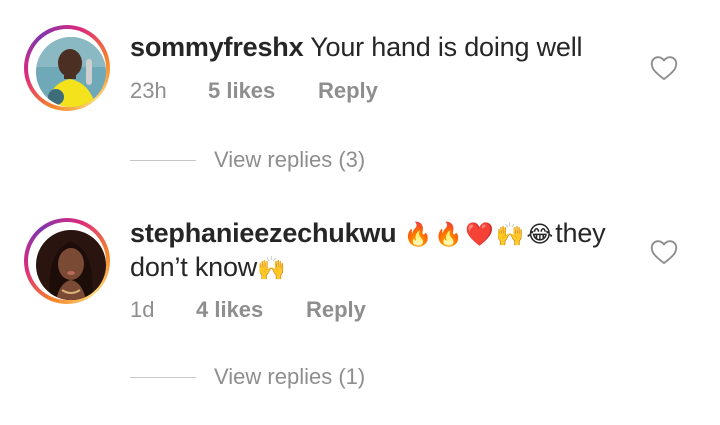 The width and height of the screenshot is (720, 425). What do you see at coordinates (290, 159) in the screenshot?
I see `view-replies-label: View replies (3)` at bounding box center [290, 159].